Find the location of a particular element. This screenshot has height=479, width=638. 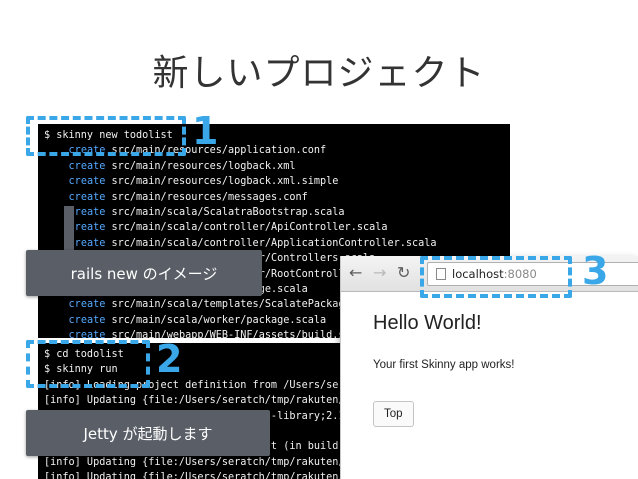

page-message: Your first Skinny app works! is located at coordinates (444, 365).